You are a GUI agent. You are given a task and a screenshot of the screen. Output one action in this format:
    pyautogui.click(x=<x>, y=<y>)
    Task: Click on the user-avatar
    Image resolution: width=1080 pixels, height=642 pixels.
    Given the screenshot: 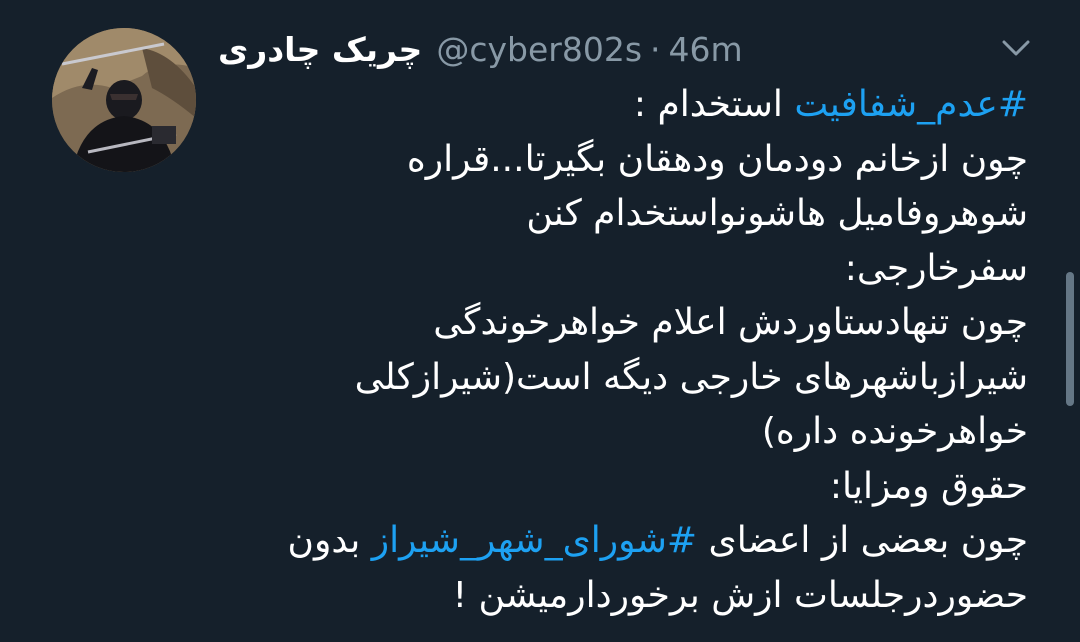 What is the action you would take?
    pyautogui.click(x=124, y=100)
    